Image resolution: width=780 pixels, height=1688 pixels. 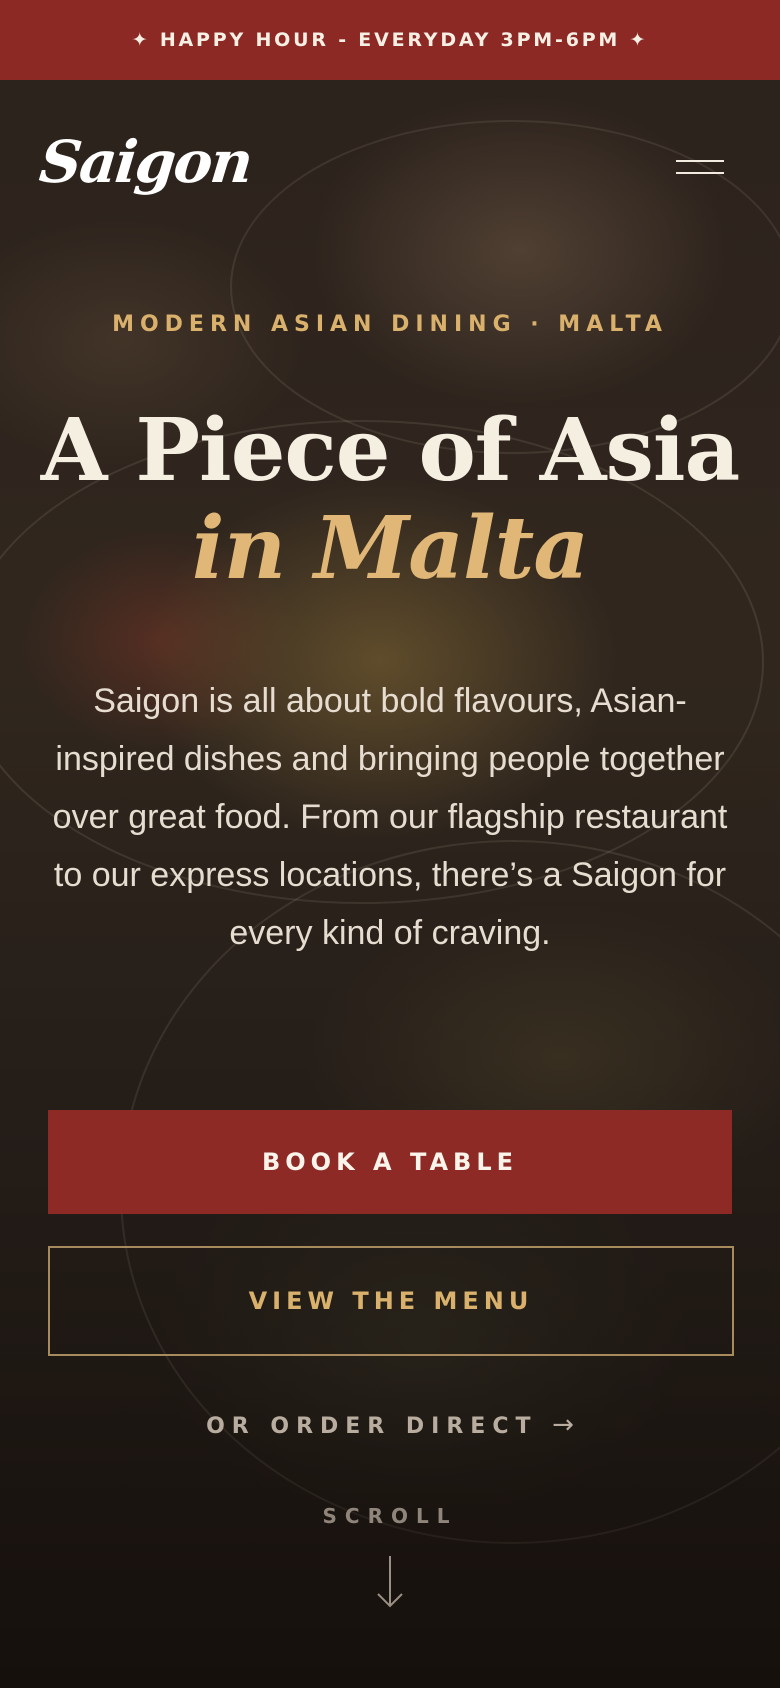 What do you see at coordinates (391, 1301) in the screenshot?
I see `view-menu-button: VIEW THE MENU` at bounding box center [391, 1301].